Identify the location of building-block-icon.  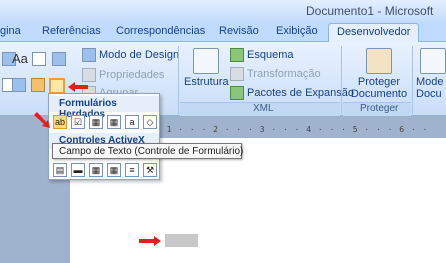
(59, 59).